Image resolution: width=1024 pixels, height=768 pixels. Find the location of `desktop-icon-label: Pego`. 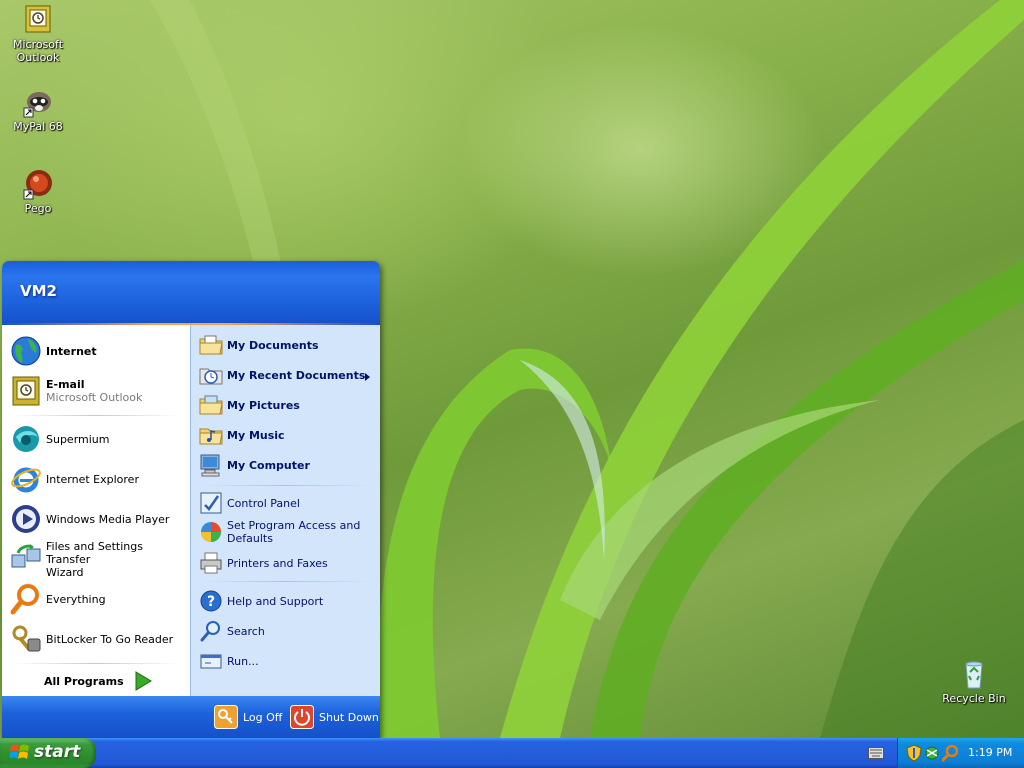

desktop-icon-label: Pego is located at coordinates (38, 208).